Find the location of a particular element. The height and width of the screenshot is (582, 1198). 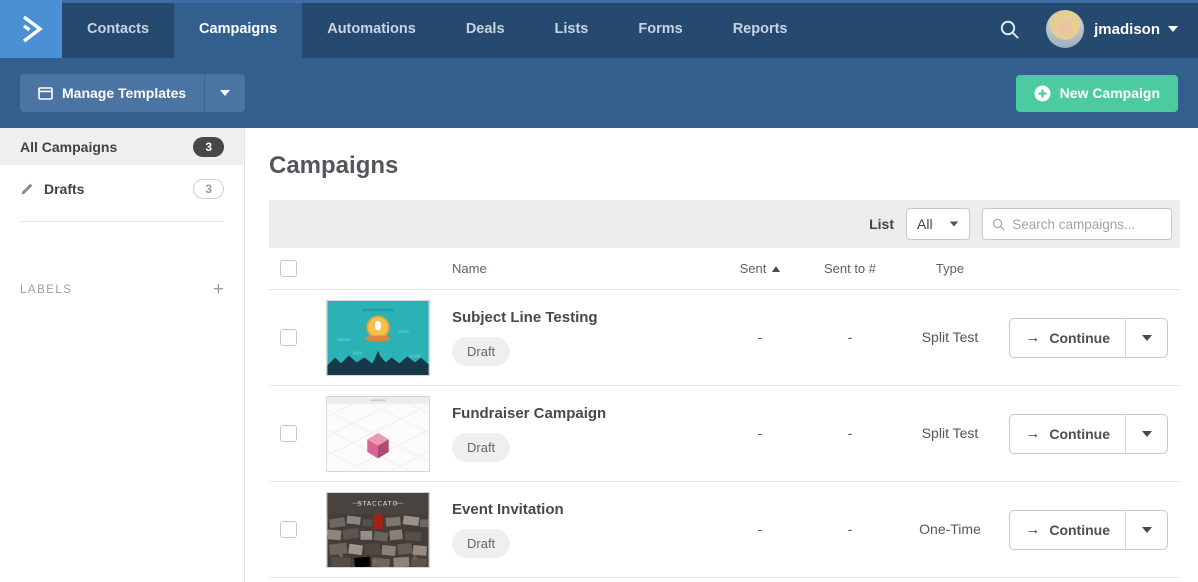

manage-templates-split-button: Manage Templates is located at coordinates (133, 93).